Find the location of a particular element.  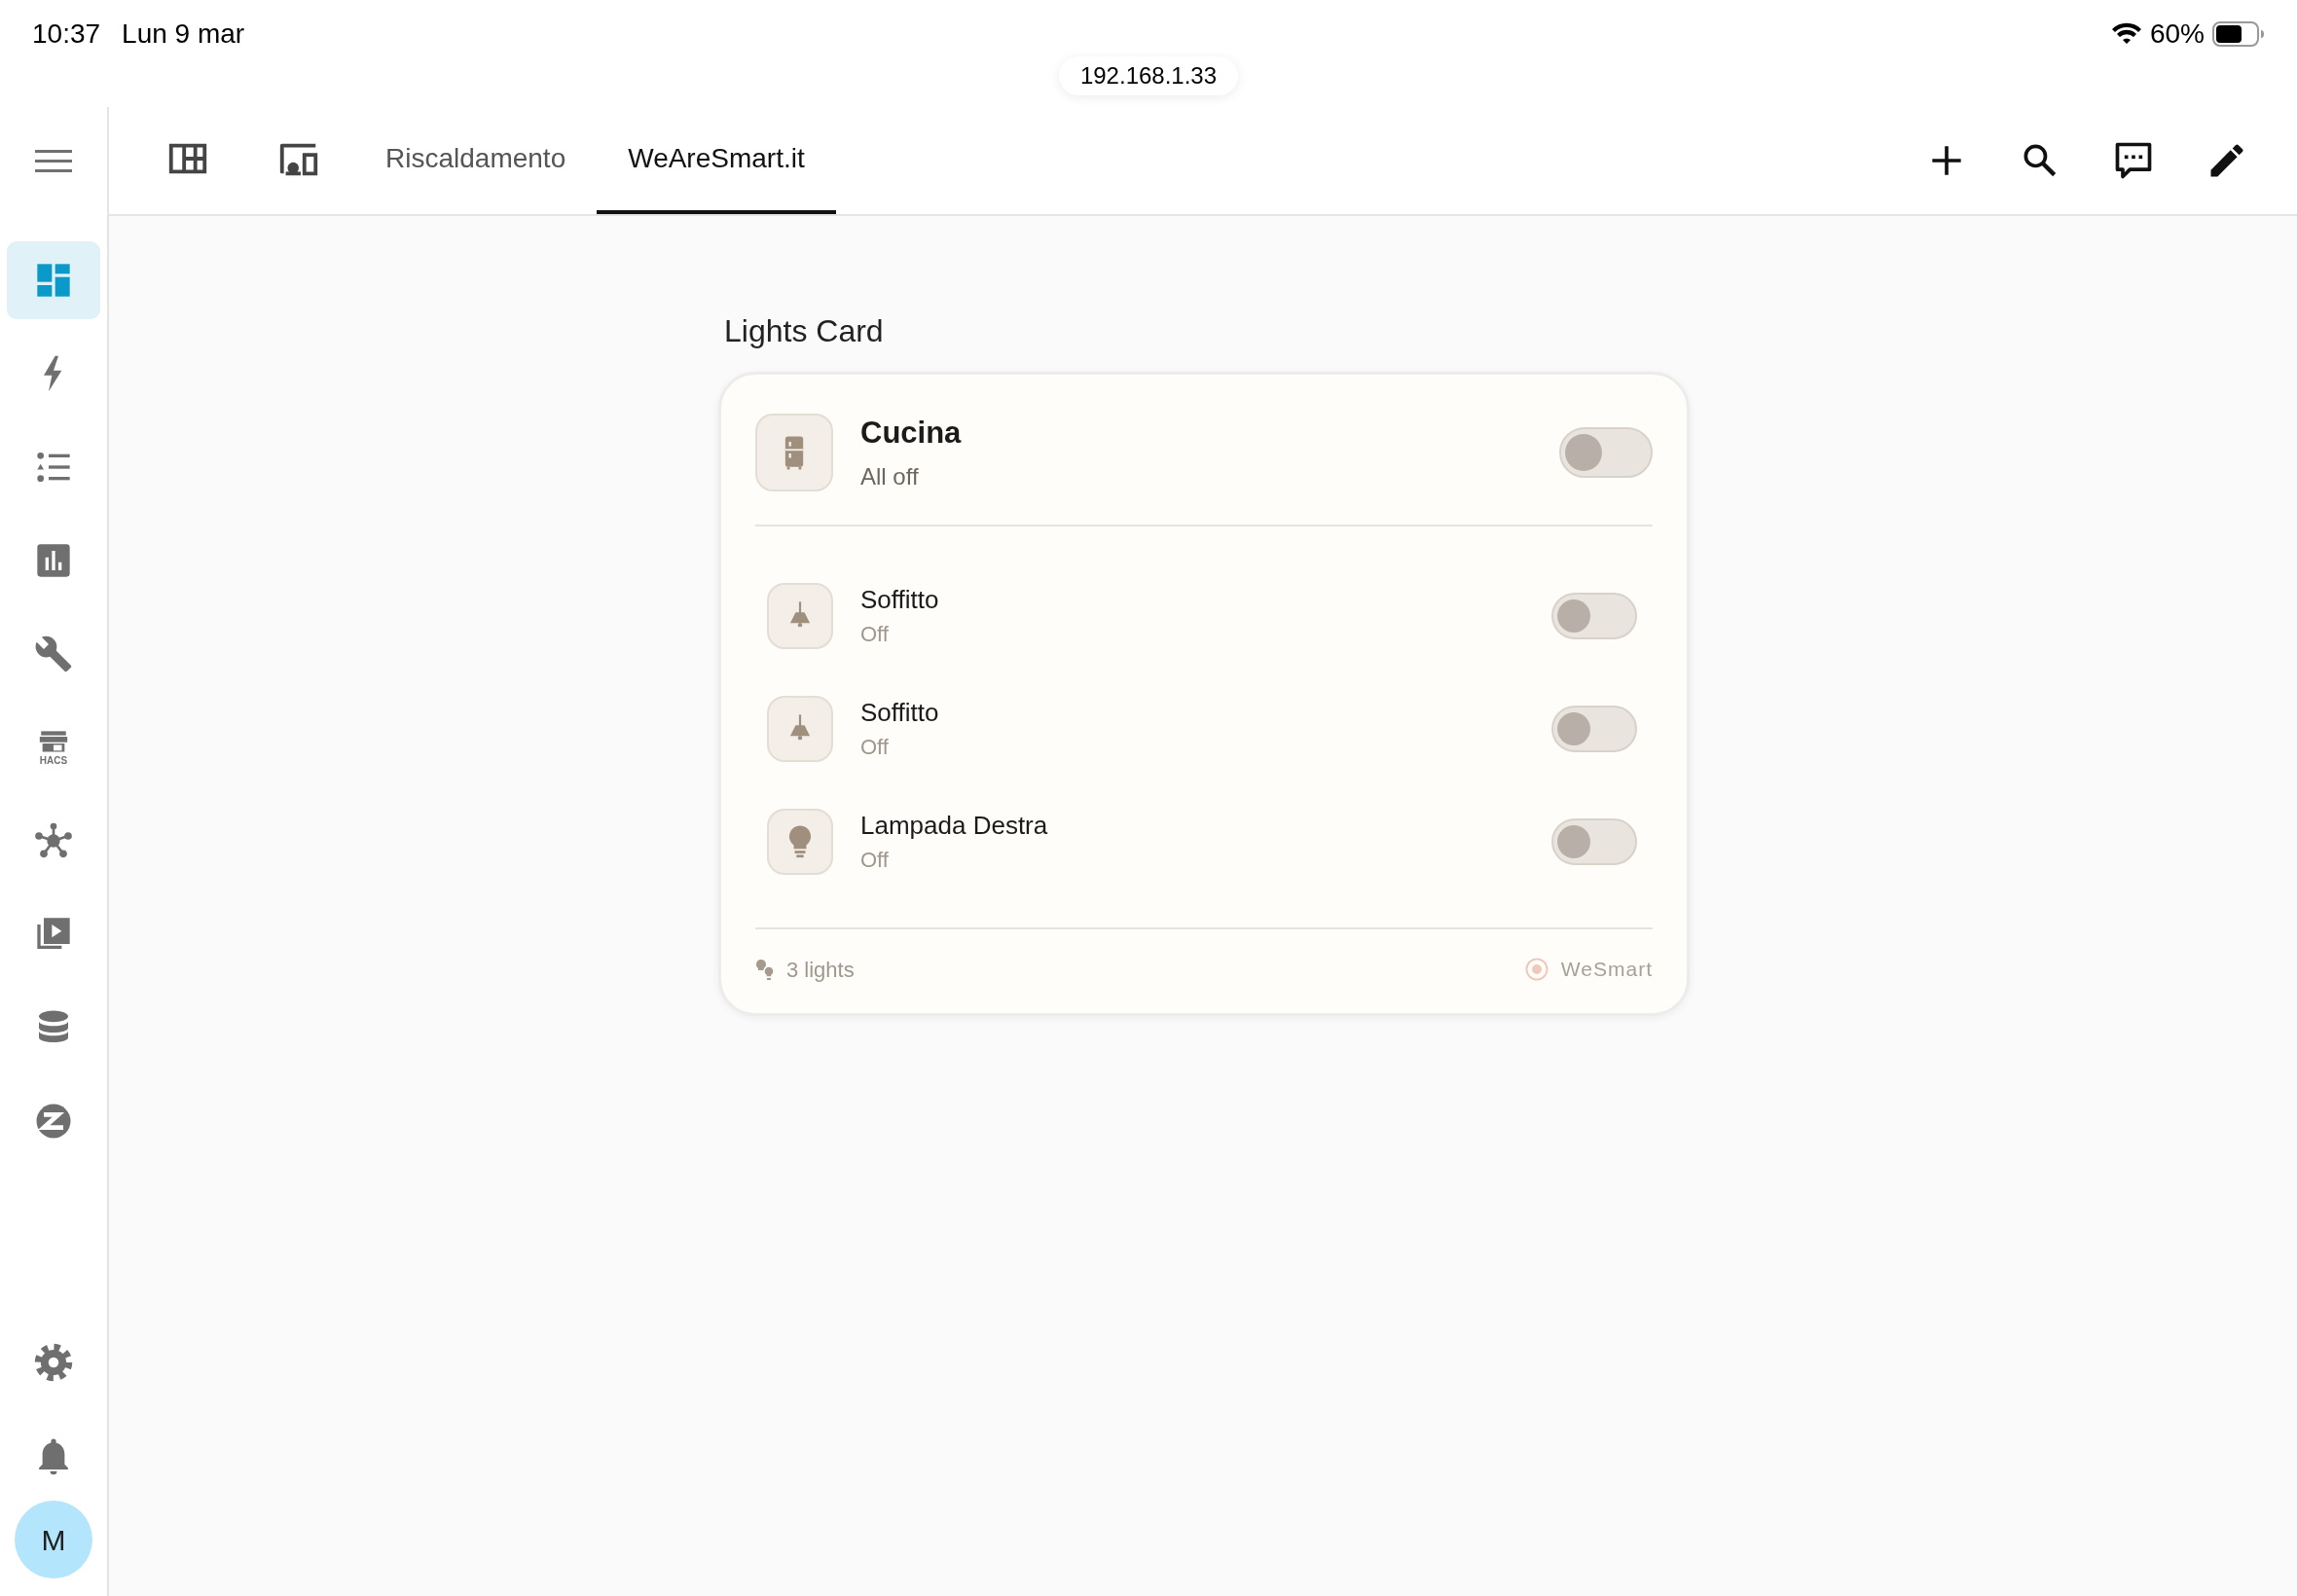

section-title: Lights Card is located at coordinates (804, 330).